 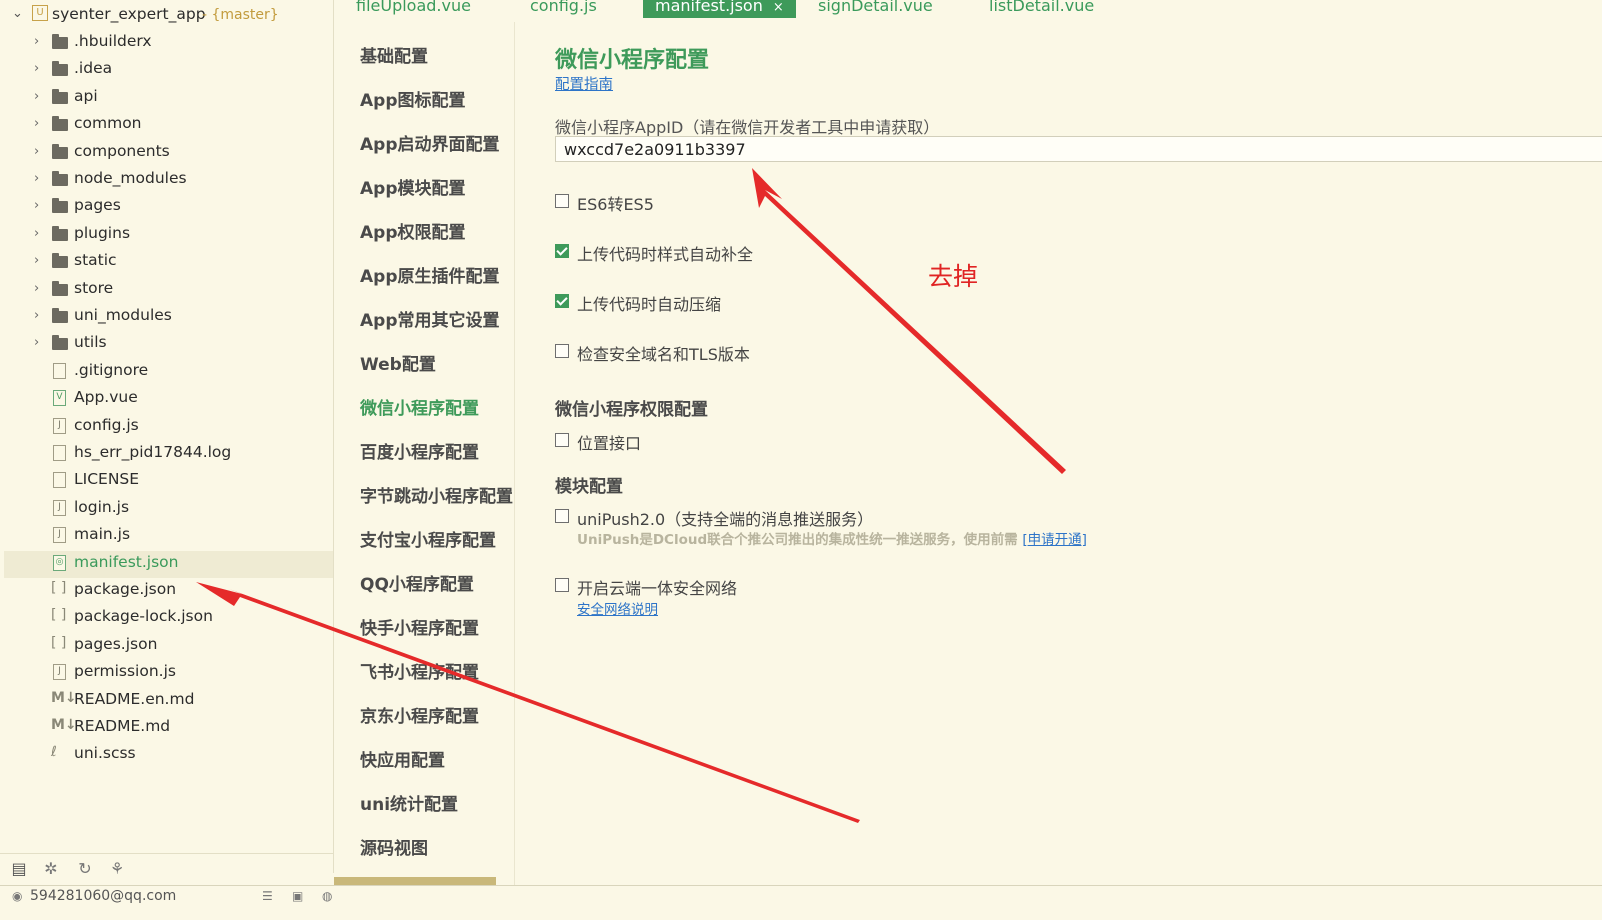 What do you see at coordinates (394, 846) in the screenshot?
I see `nav-item: 源码视图` at bounding box center [394, 846].